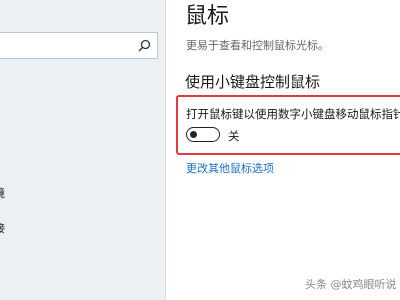  What do you see at coordinates (144, 45) in the screenshot?
I see `search-icon` at bounding box center [144, 45].